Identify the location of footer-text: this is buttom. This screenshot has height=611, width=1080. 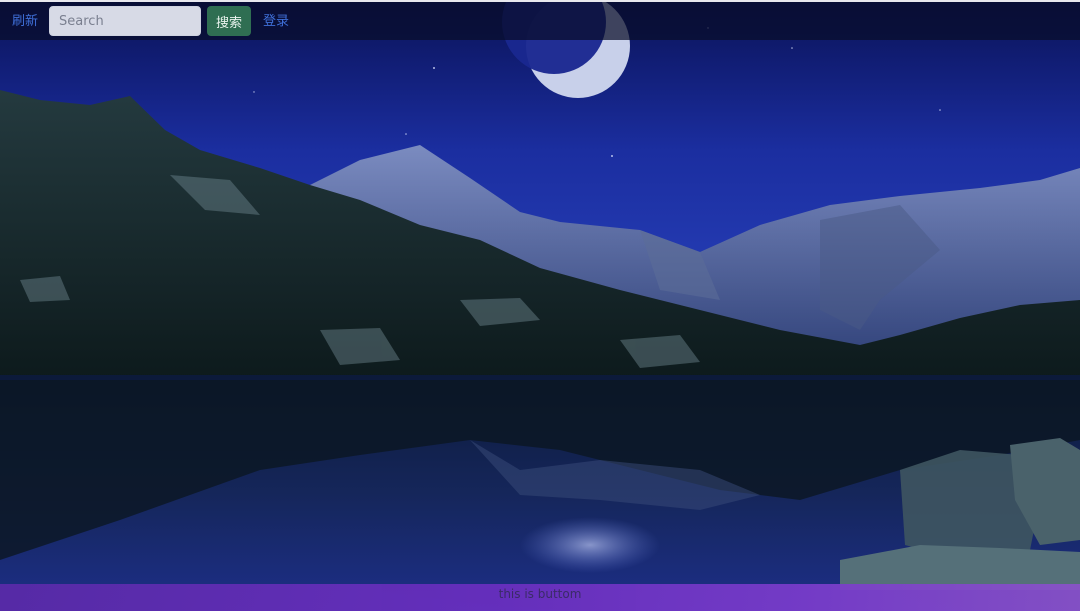
(540, 594).